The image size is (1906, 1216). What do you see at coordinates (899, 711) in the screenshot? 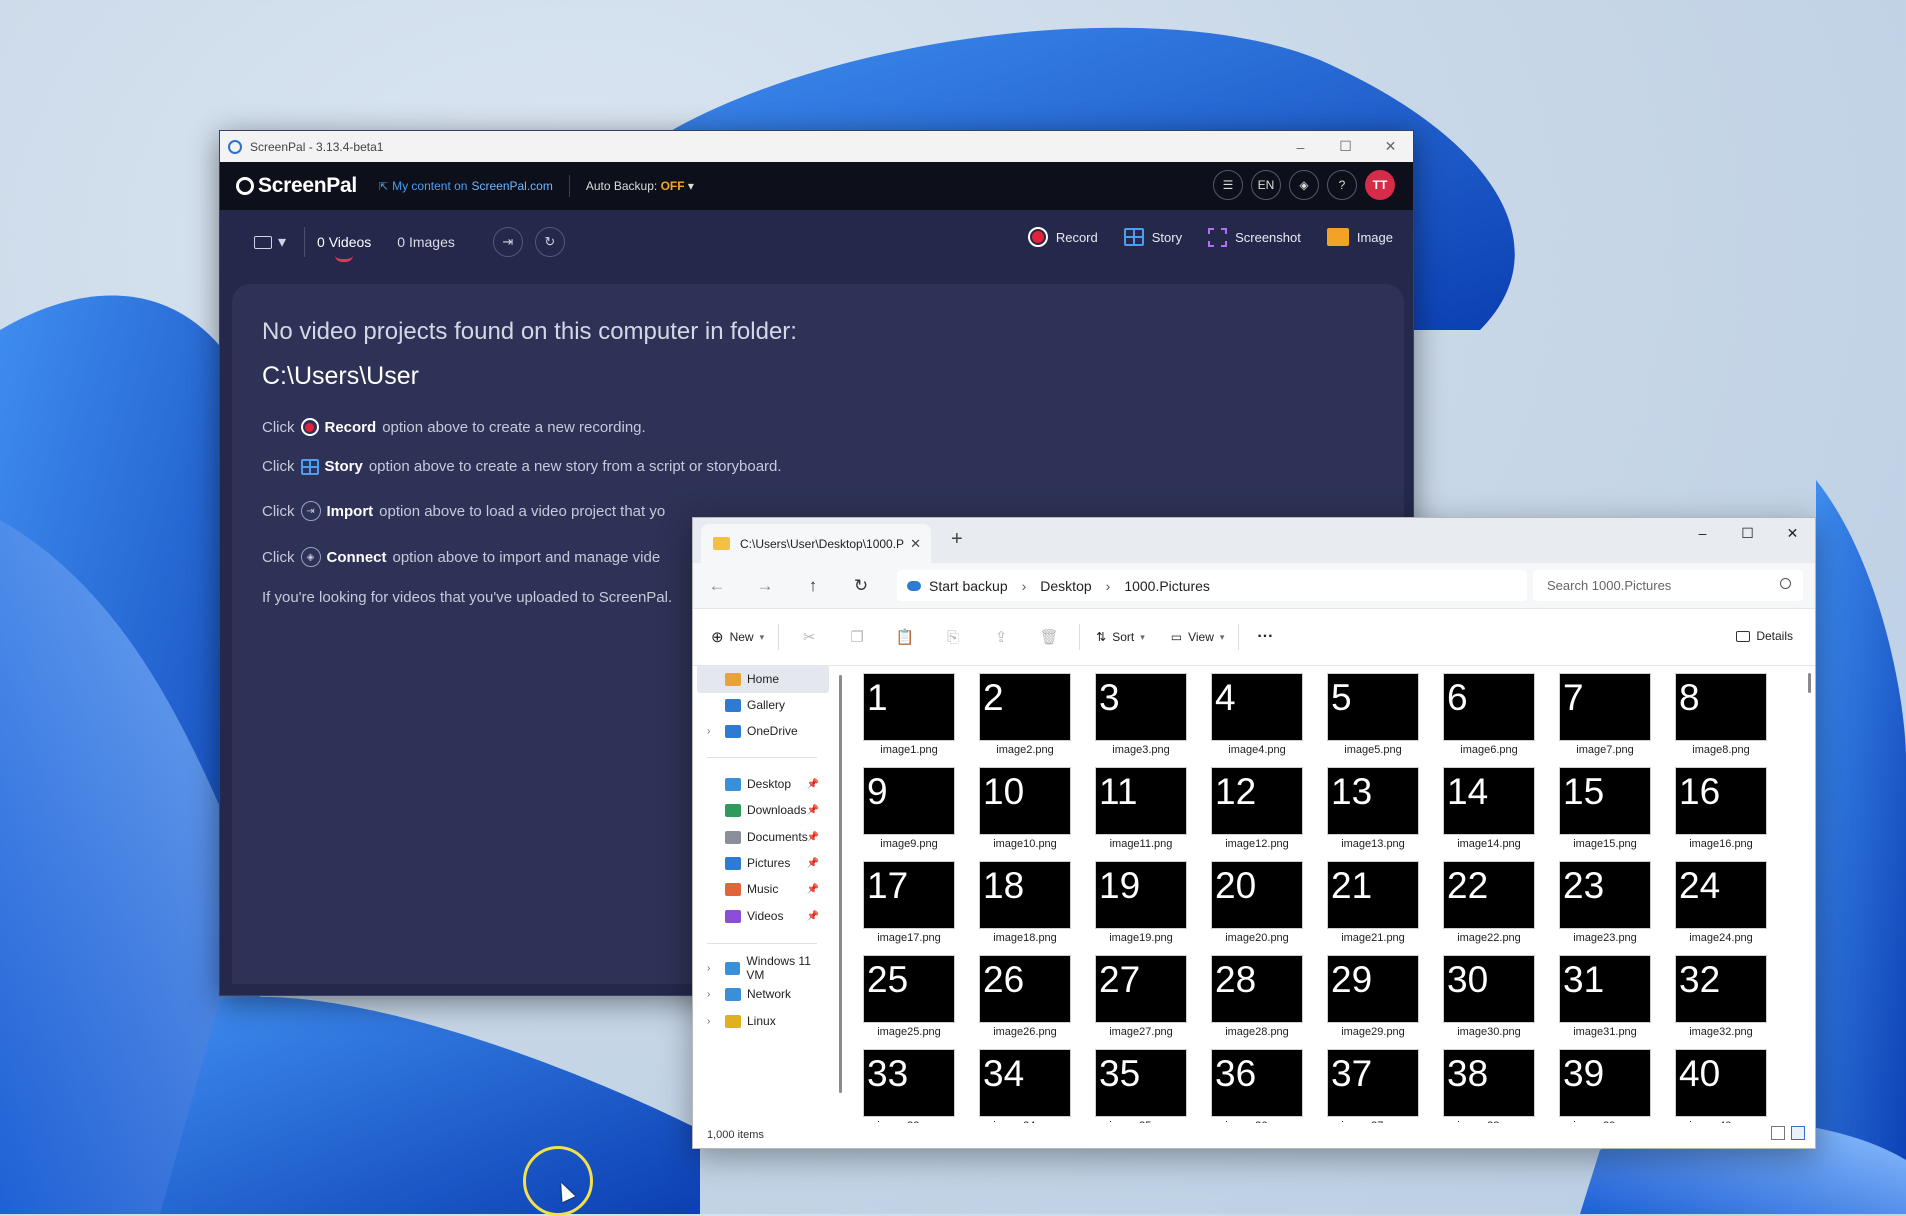
I see `file-tile: 1 image1.png` at bounding box center [899, 711].